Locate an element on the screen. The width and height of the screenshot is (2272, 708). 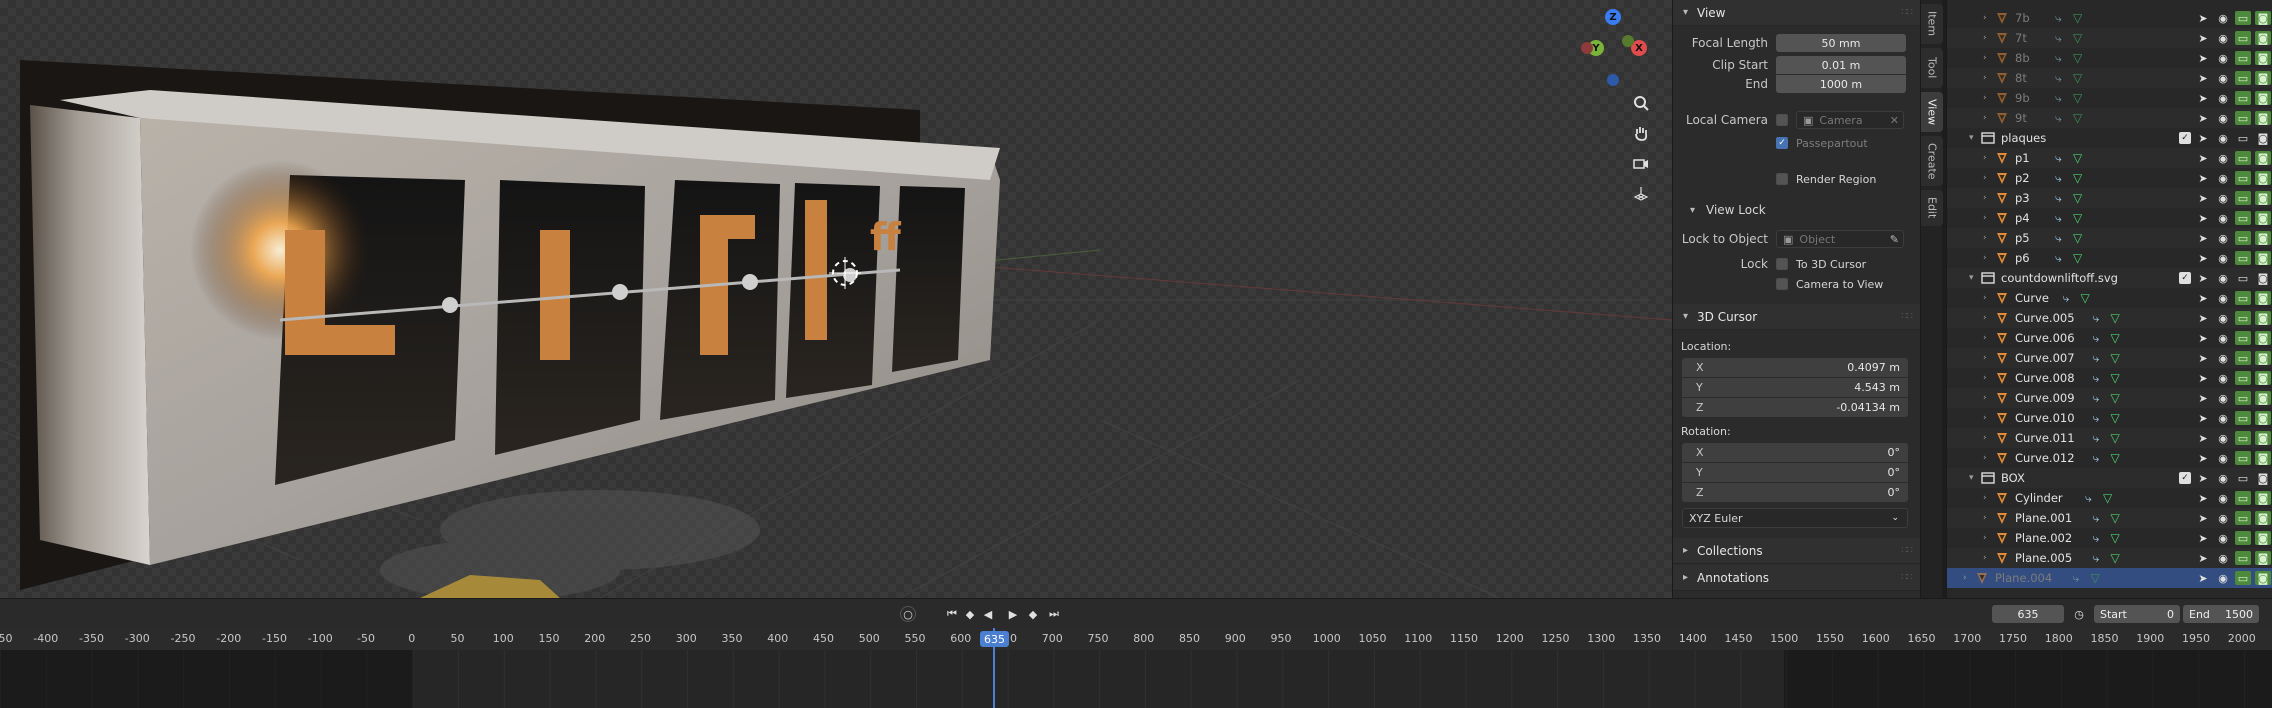
chevron-down-icon: ▾ is located at coordinates (1971, 278).